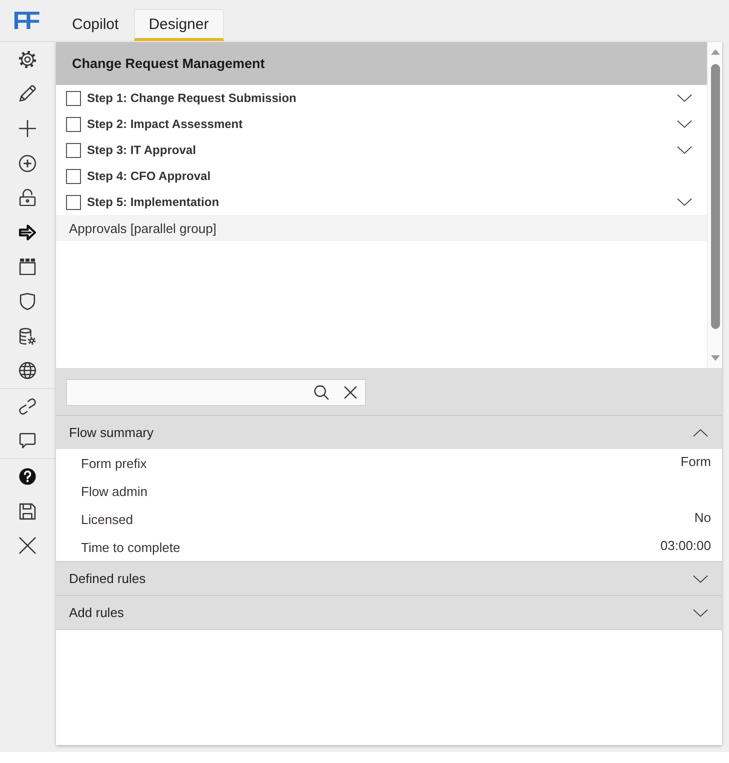  Describe the element at coordinates (97, 612) in the screenshot. I see `section-title: Add rules` at that location.